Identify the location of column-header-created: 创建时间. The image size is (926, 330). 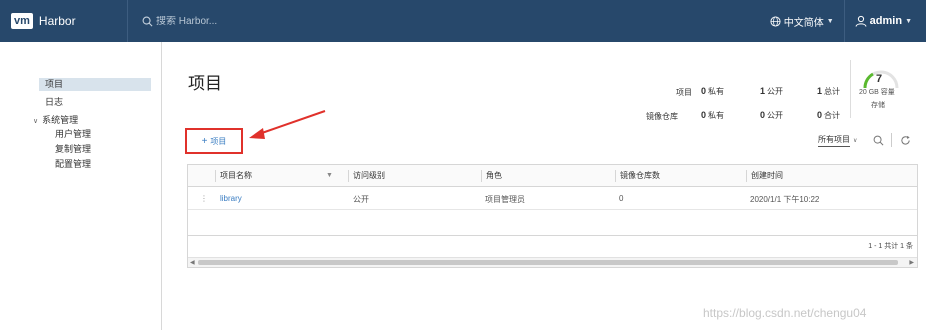
(764, 176).